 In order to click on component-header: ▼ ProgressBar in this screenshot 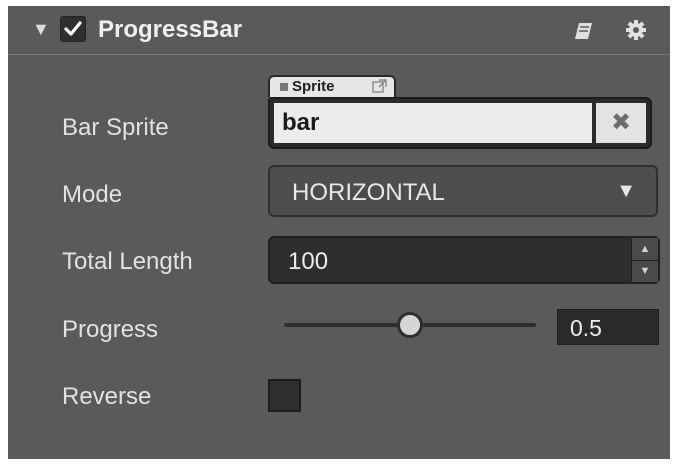, I will do `click(339, 30)`.